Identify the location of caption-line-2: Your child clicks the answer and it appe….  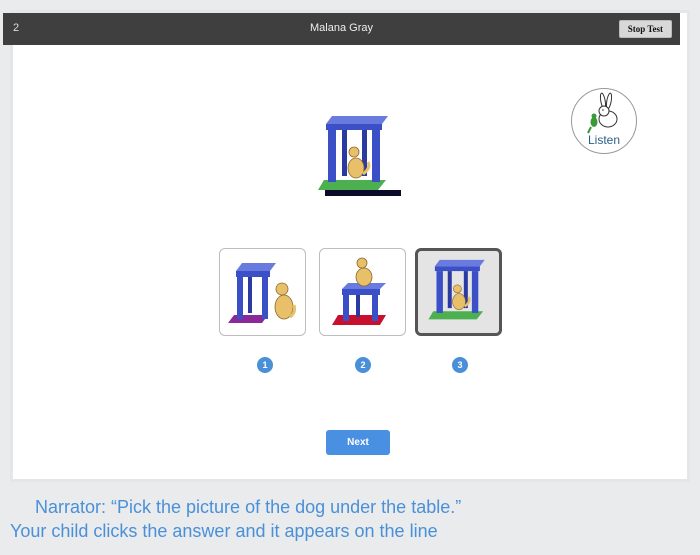
(224, 531).